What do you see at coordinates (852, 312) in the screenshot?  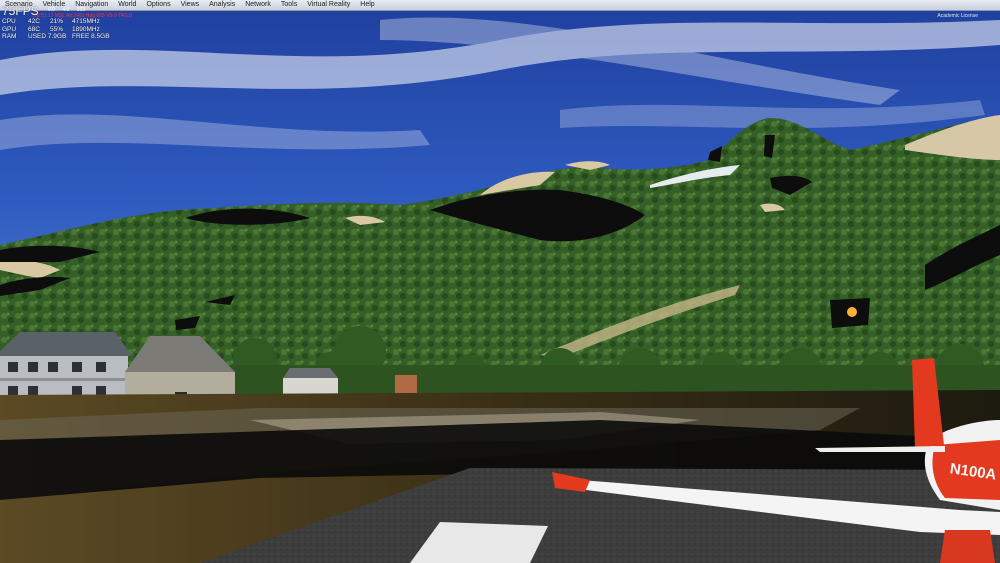 I see `glowing-light` at bounding box center [852, 312].